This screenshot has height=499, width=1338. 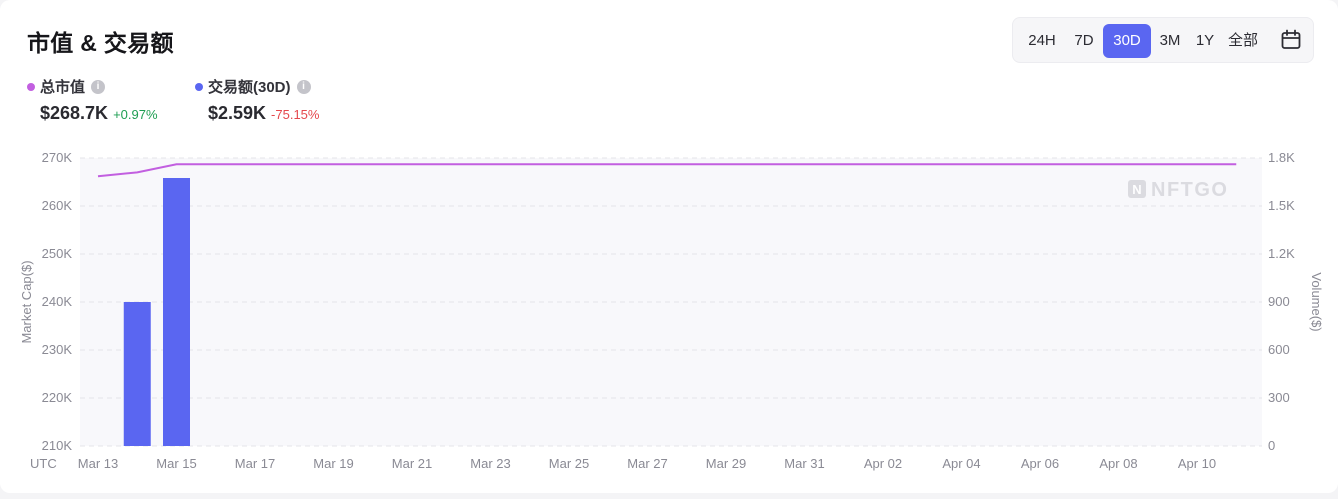 What do you see at coordinates (1271, 445) in the screenshot?
I see `right-tick-label: 0` at bounding box center [1271, 445].